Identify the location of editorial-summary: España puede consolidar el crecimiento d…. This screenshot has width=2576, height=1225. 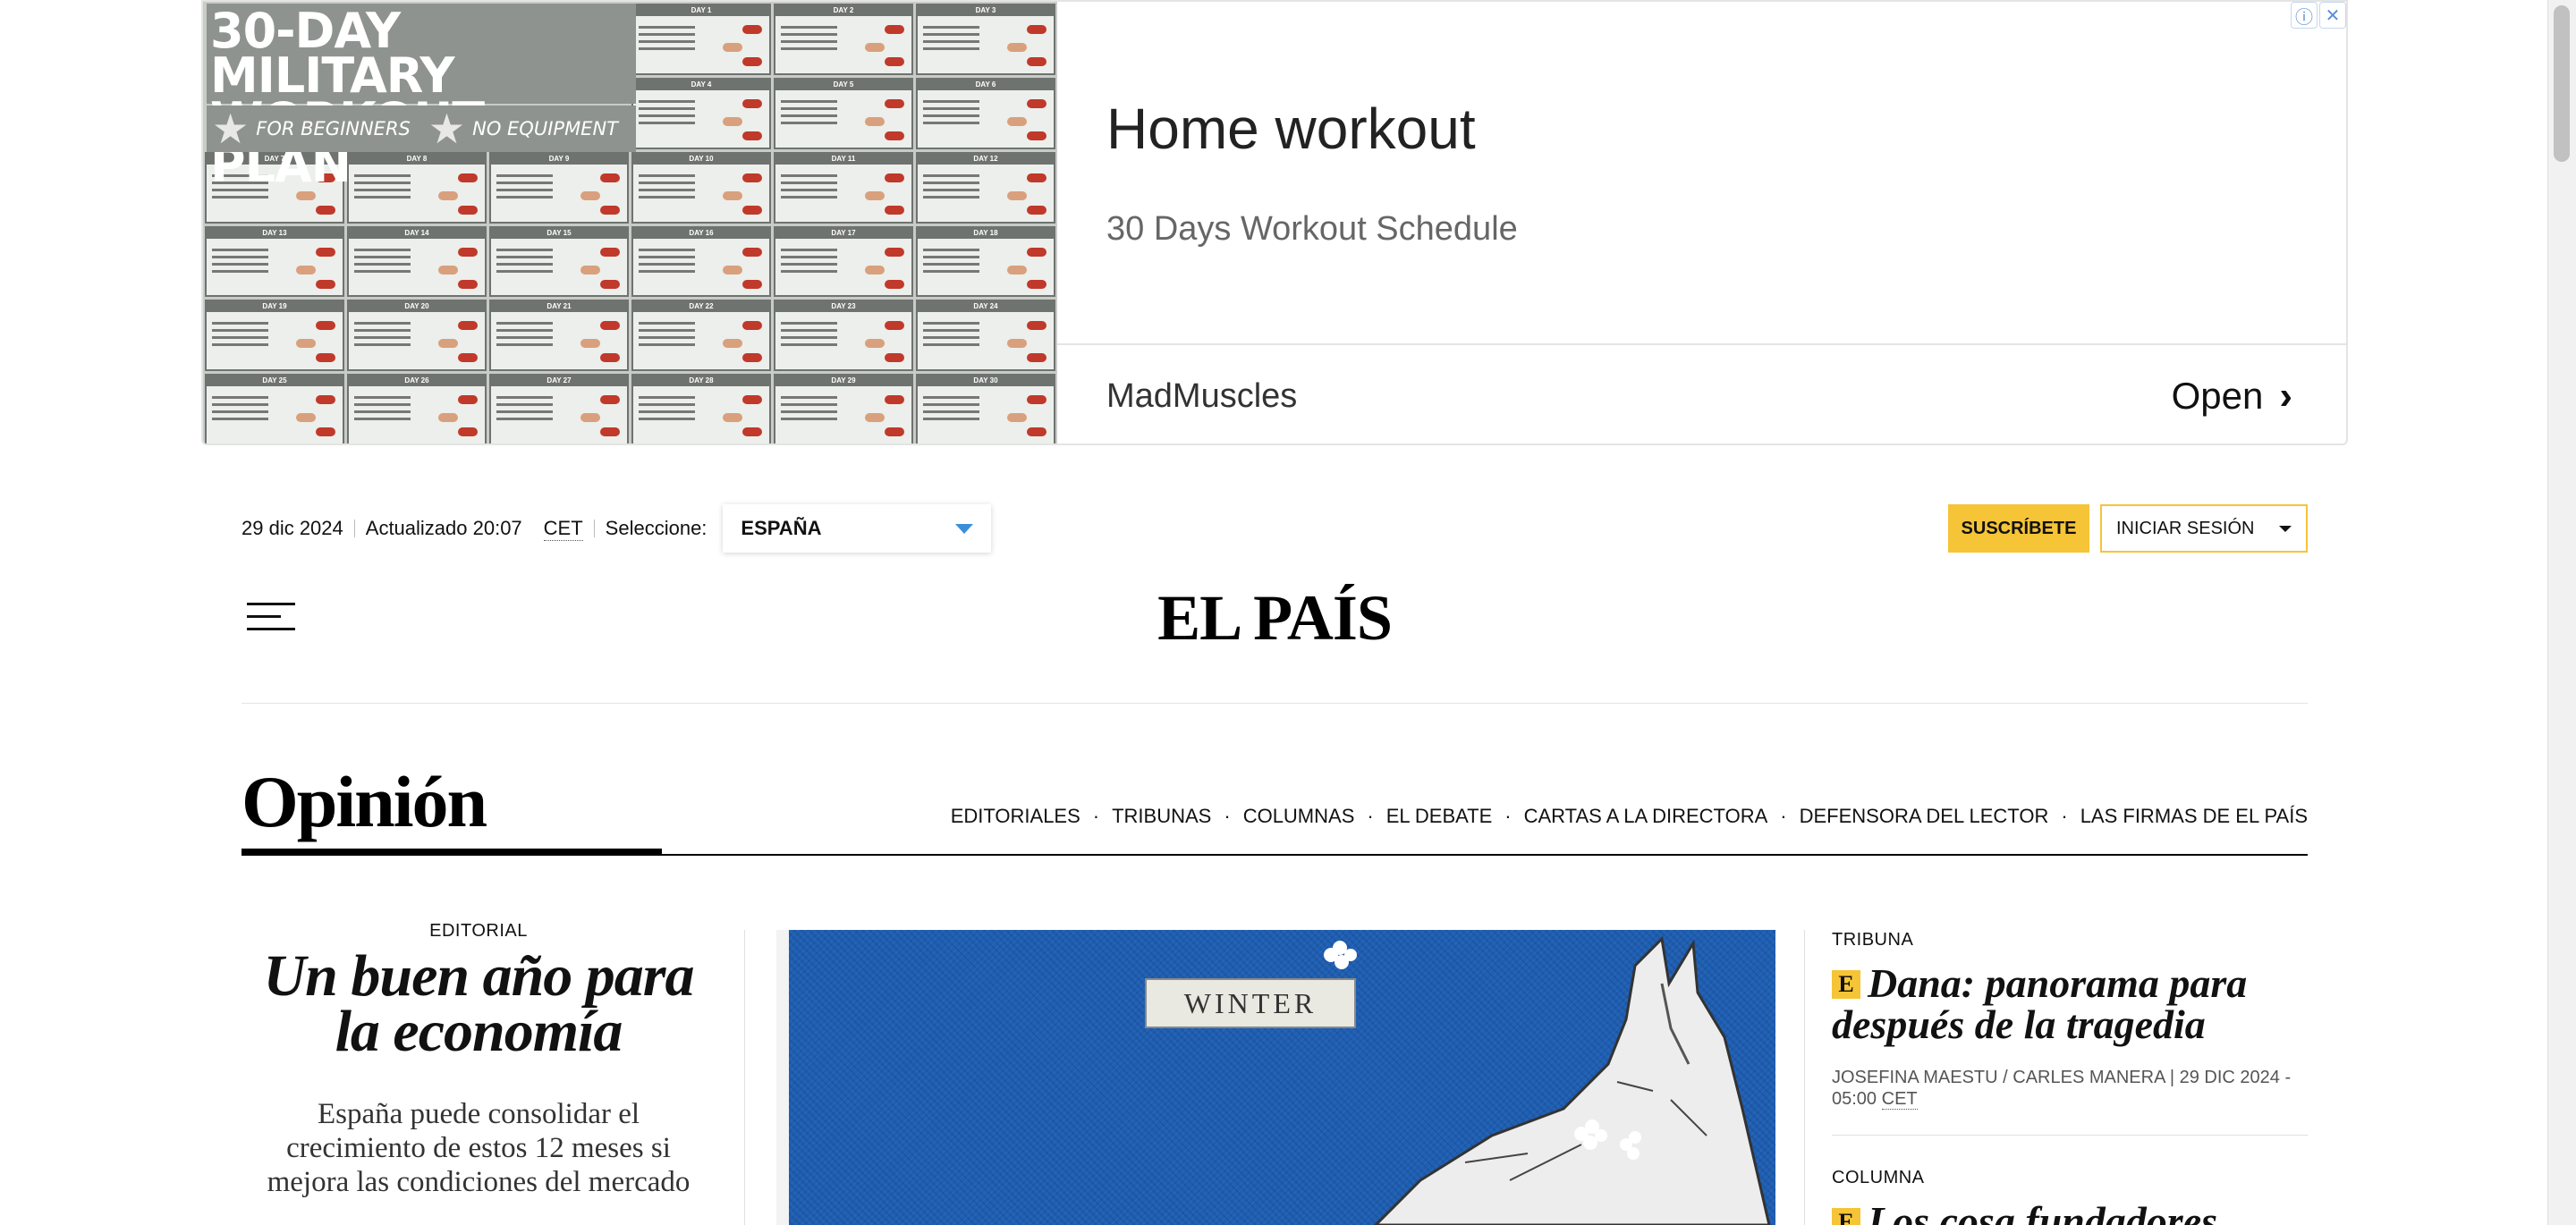
(479, 1148).